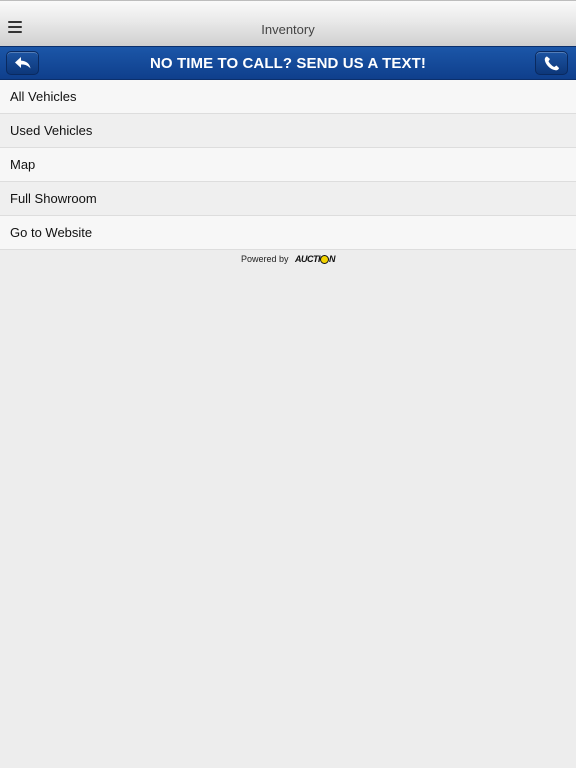 The image size is (576, 768). I want to click on top-navigation-bar: Inventory, so click(288, 23).